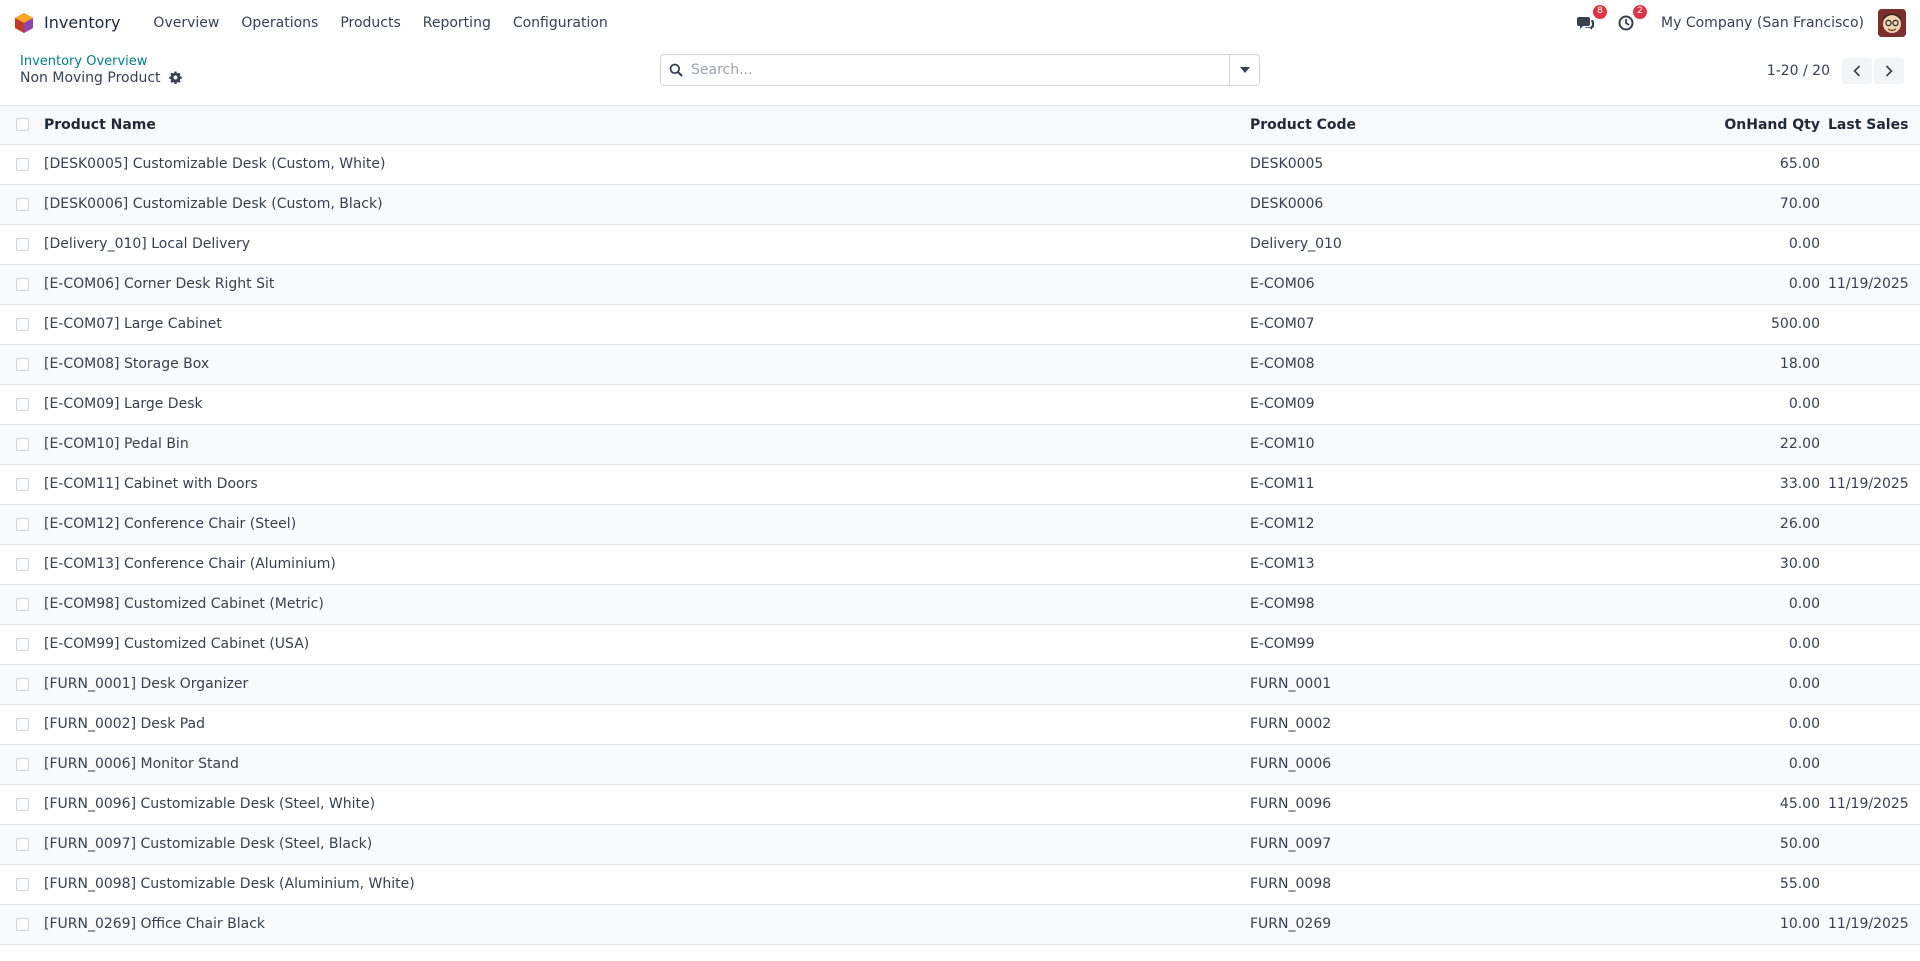 This screenshot has height=961, width=1920. I want to click on onhand-qty-cell: 33.00, so click(1729, 484).